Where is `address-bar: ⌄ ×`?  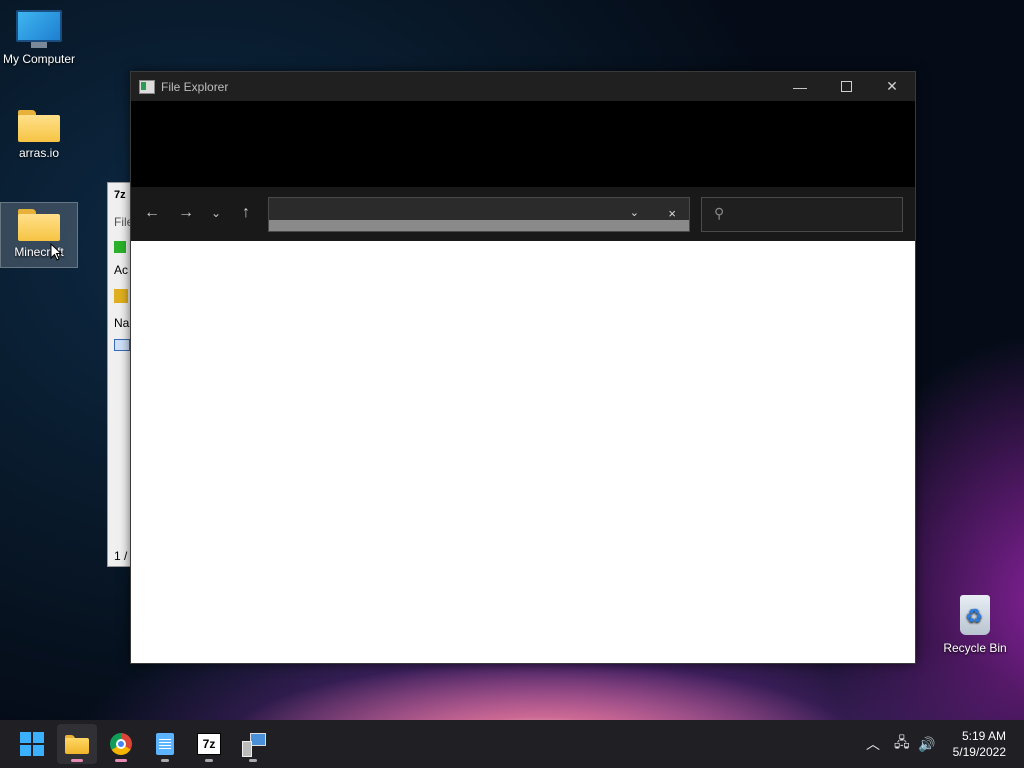 address-bar: ⌄ × is located at coordinates (479, 214).